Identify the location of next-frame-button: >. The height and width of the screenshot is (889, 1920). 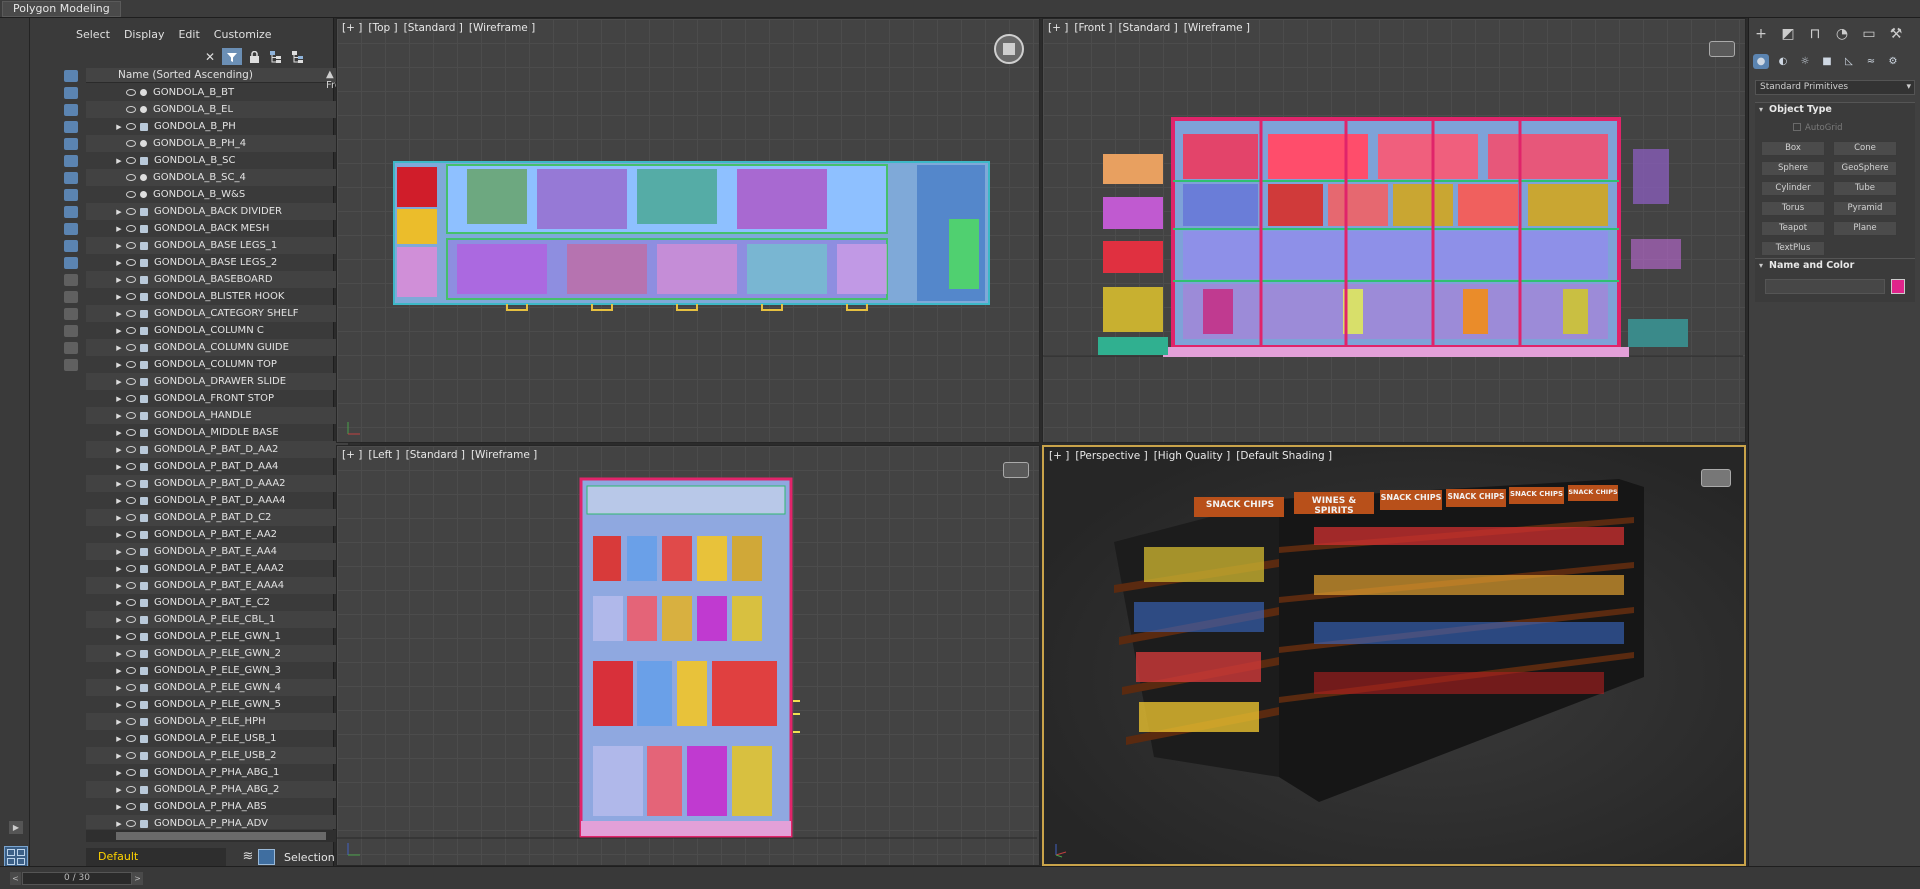
(137, 878).